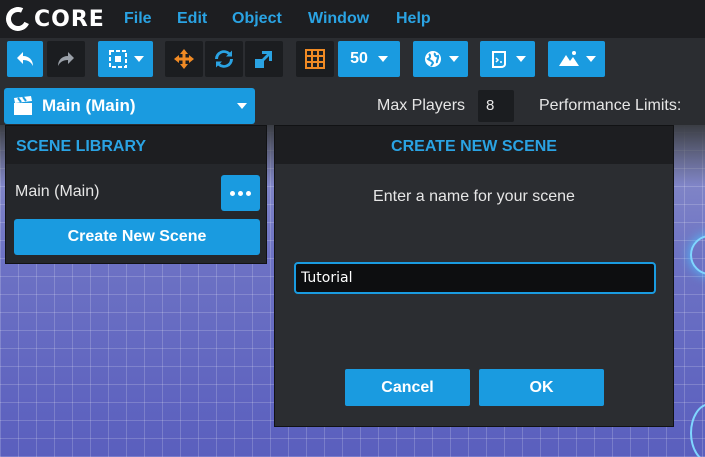  I want to click on redo-button, so click(66, 59).